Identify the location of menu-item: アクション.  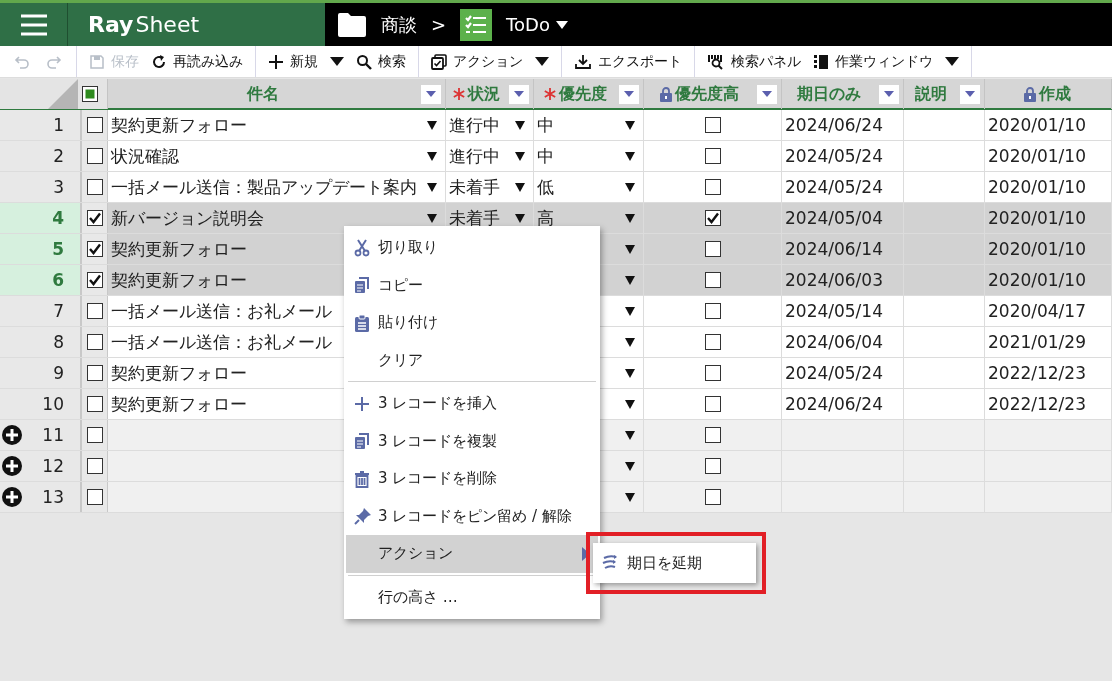
(472, 554).